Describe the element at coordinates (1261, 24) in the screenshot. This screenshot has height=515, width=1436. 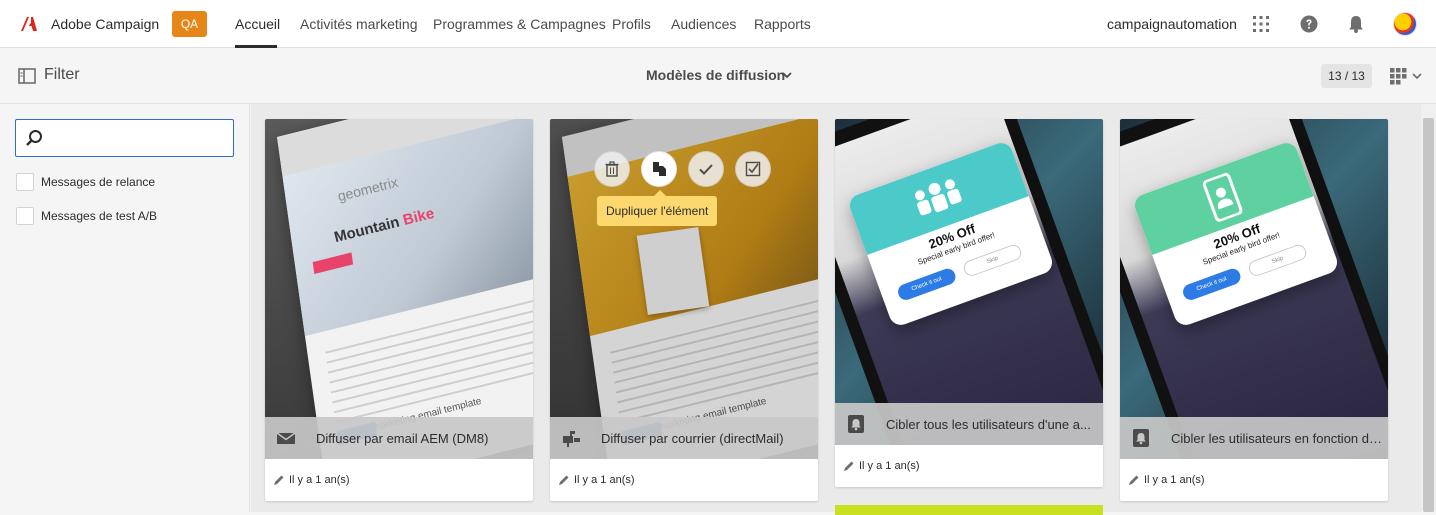
I see `apps-grid-icon` at that location.